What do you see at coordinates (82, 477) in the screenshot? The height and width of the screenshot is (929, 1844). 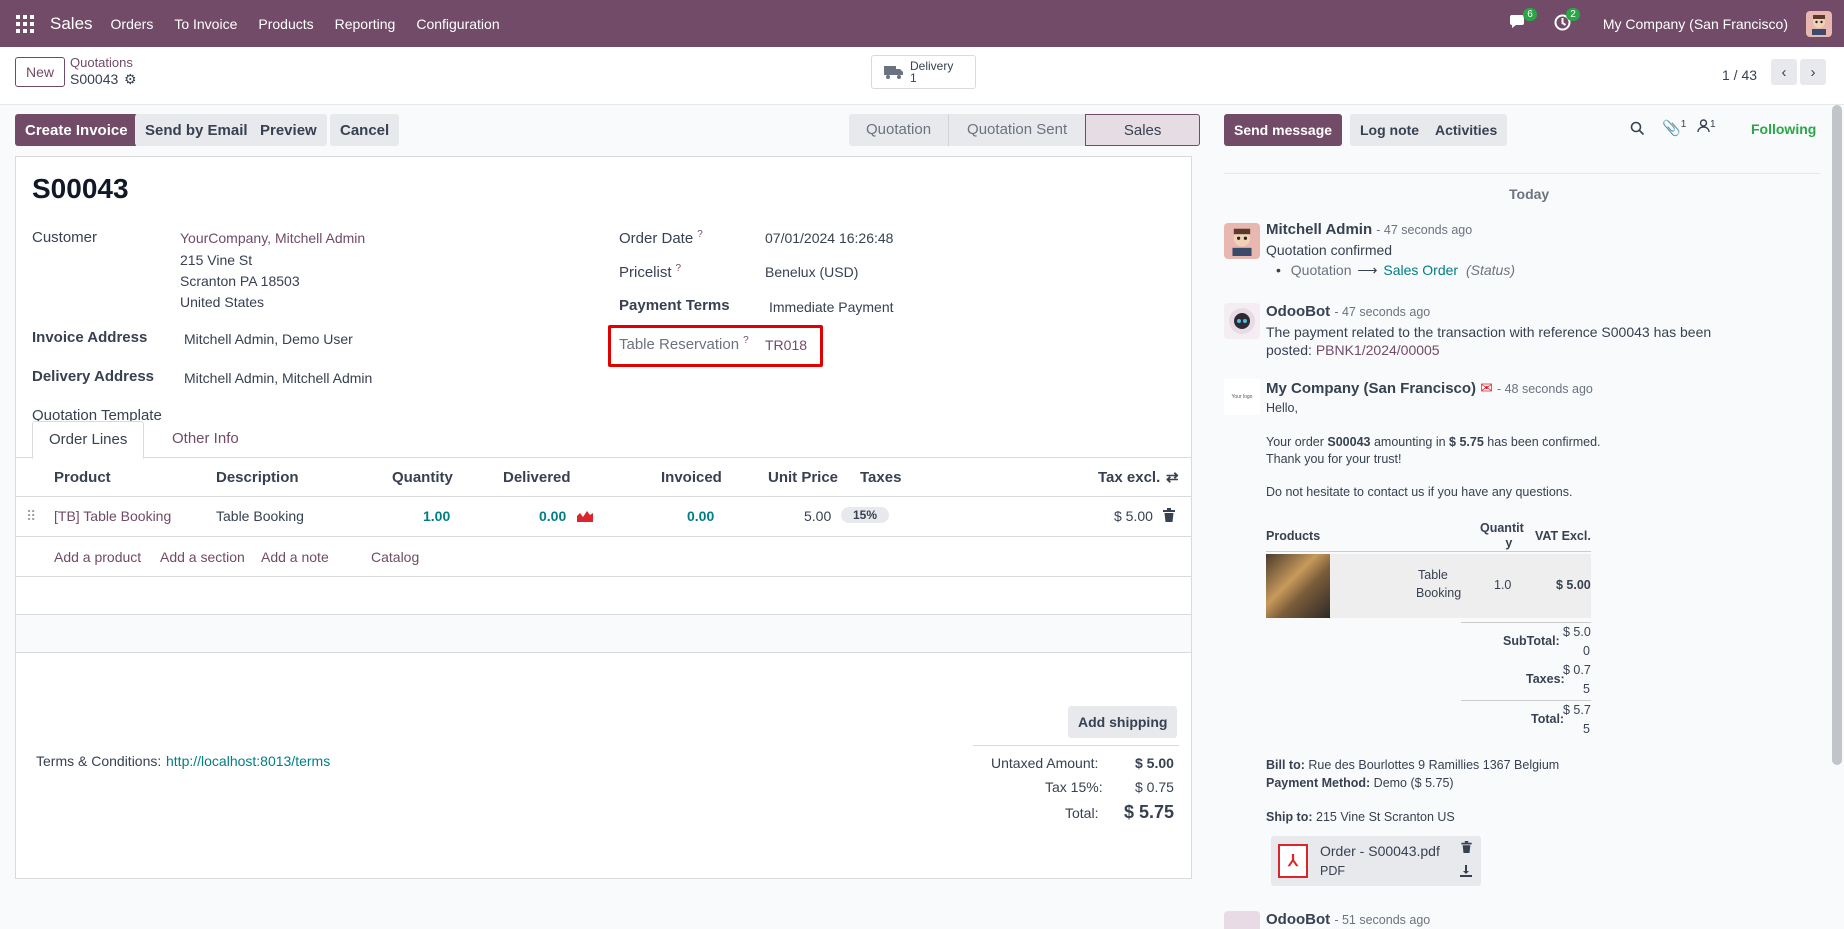 I see `col-product: Product` at bounding box center [82, 477].